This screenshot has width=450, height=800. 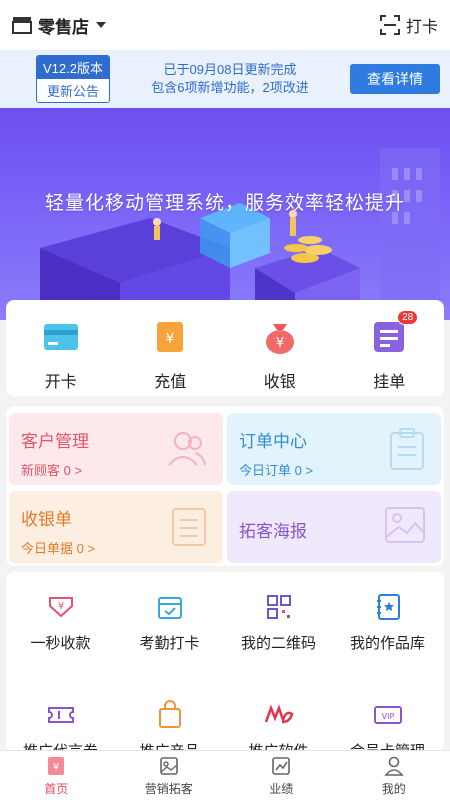 I want to click on portfolio-icon, so click(x=388, y=607).